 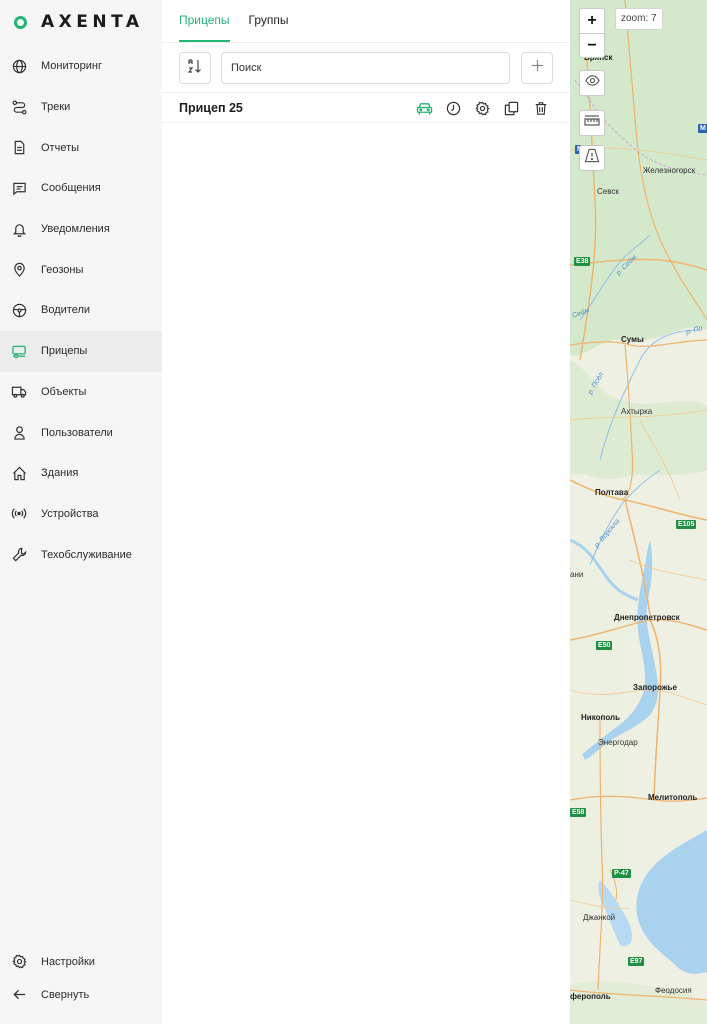 I want to click on sort-button, so click(x=195, y=68).